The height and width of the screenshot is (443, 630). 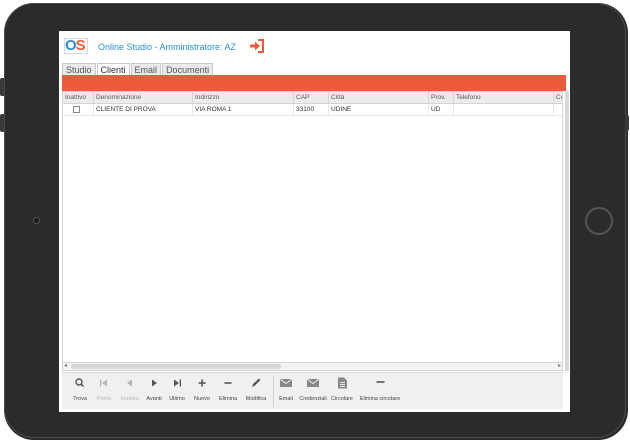 I want to click on primo-label: Primo, so click(x=104, y=399).